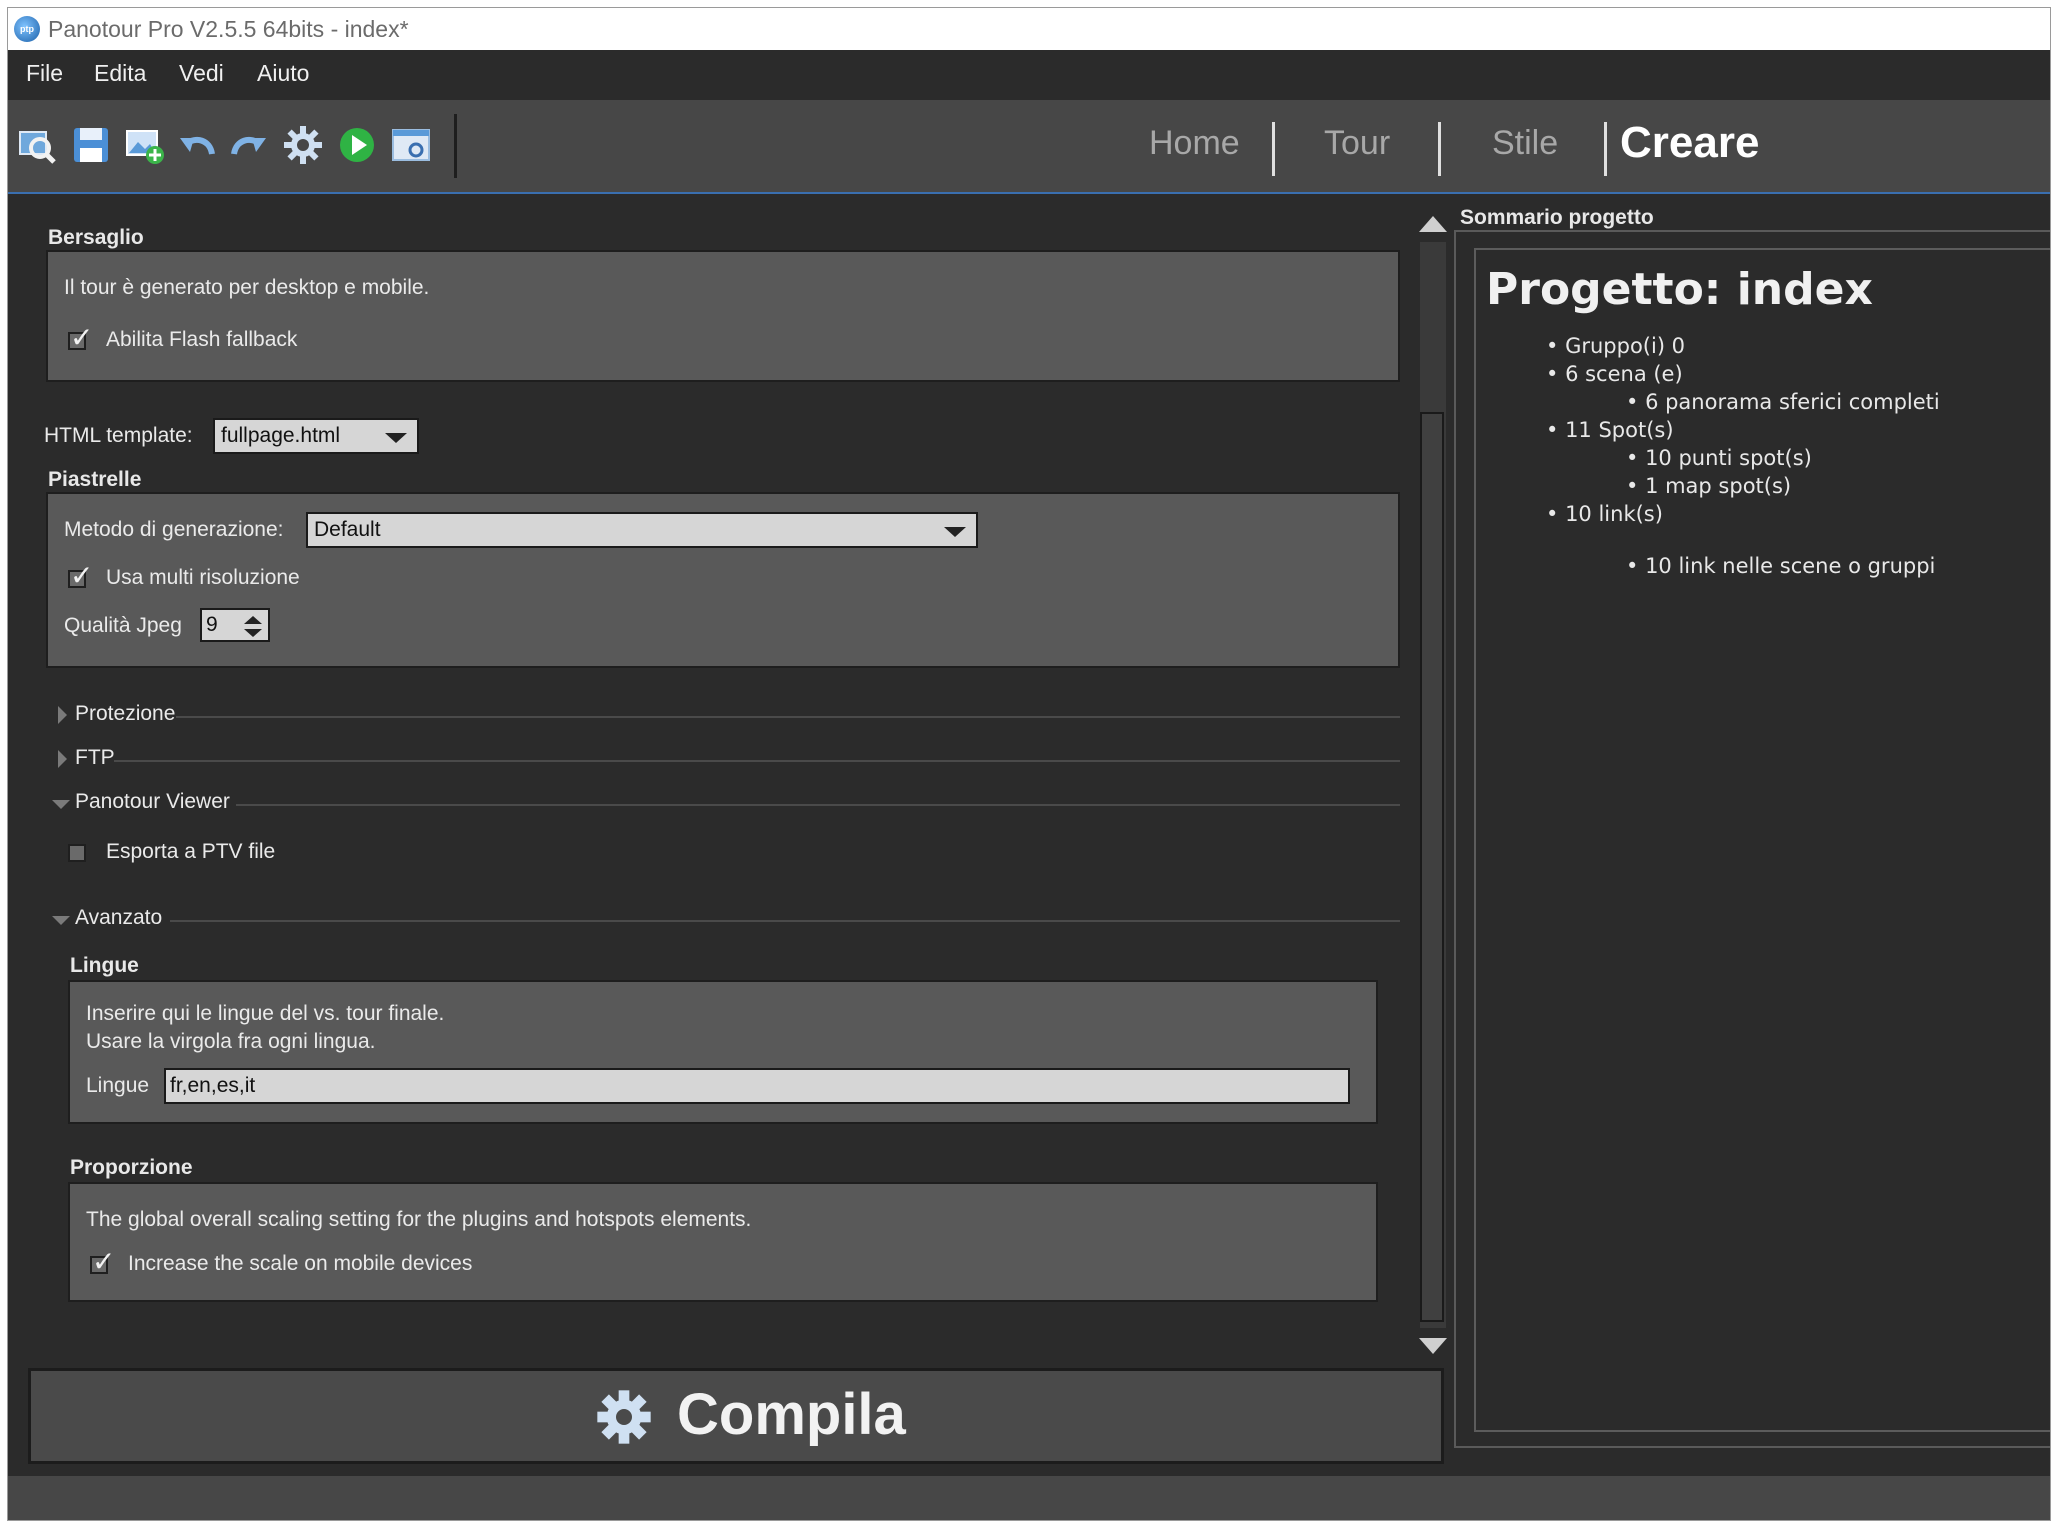  Describe the element at coordinates (1433, 224) in the screenshot. I see `scroll-up-arrow-icon` at that location.